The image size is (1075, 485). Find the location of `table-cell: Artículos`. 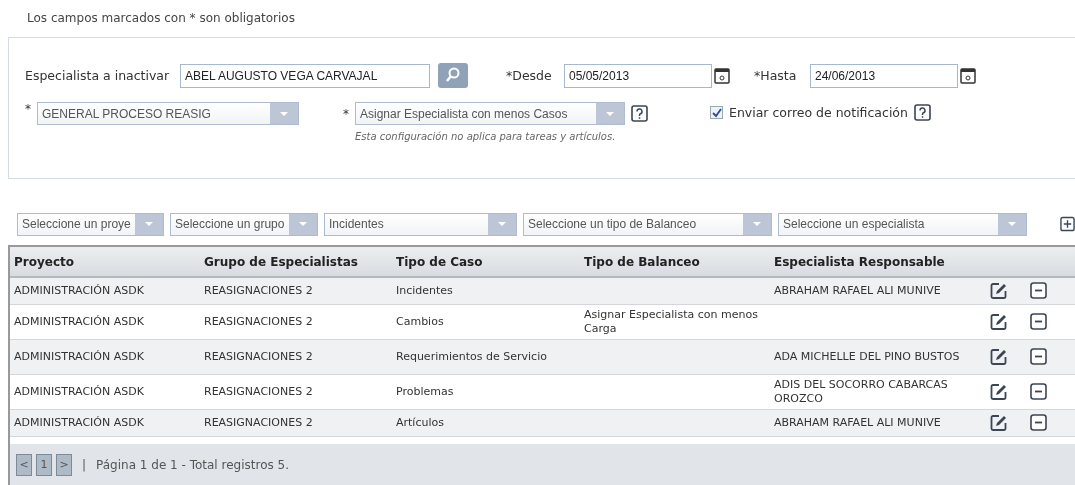

table-cell: Artículos is located at coordinates (486, 422).